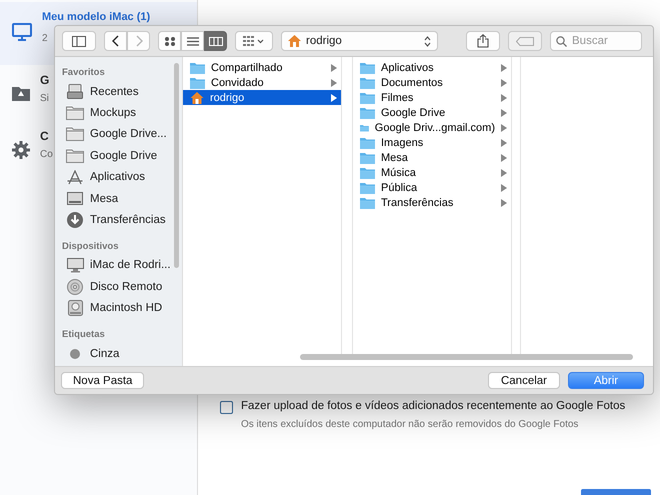 This screenshot has width=660, height=495. I want to click on item-subtitle: 2, so click(45, 38).